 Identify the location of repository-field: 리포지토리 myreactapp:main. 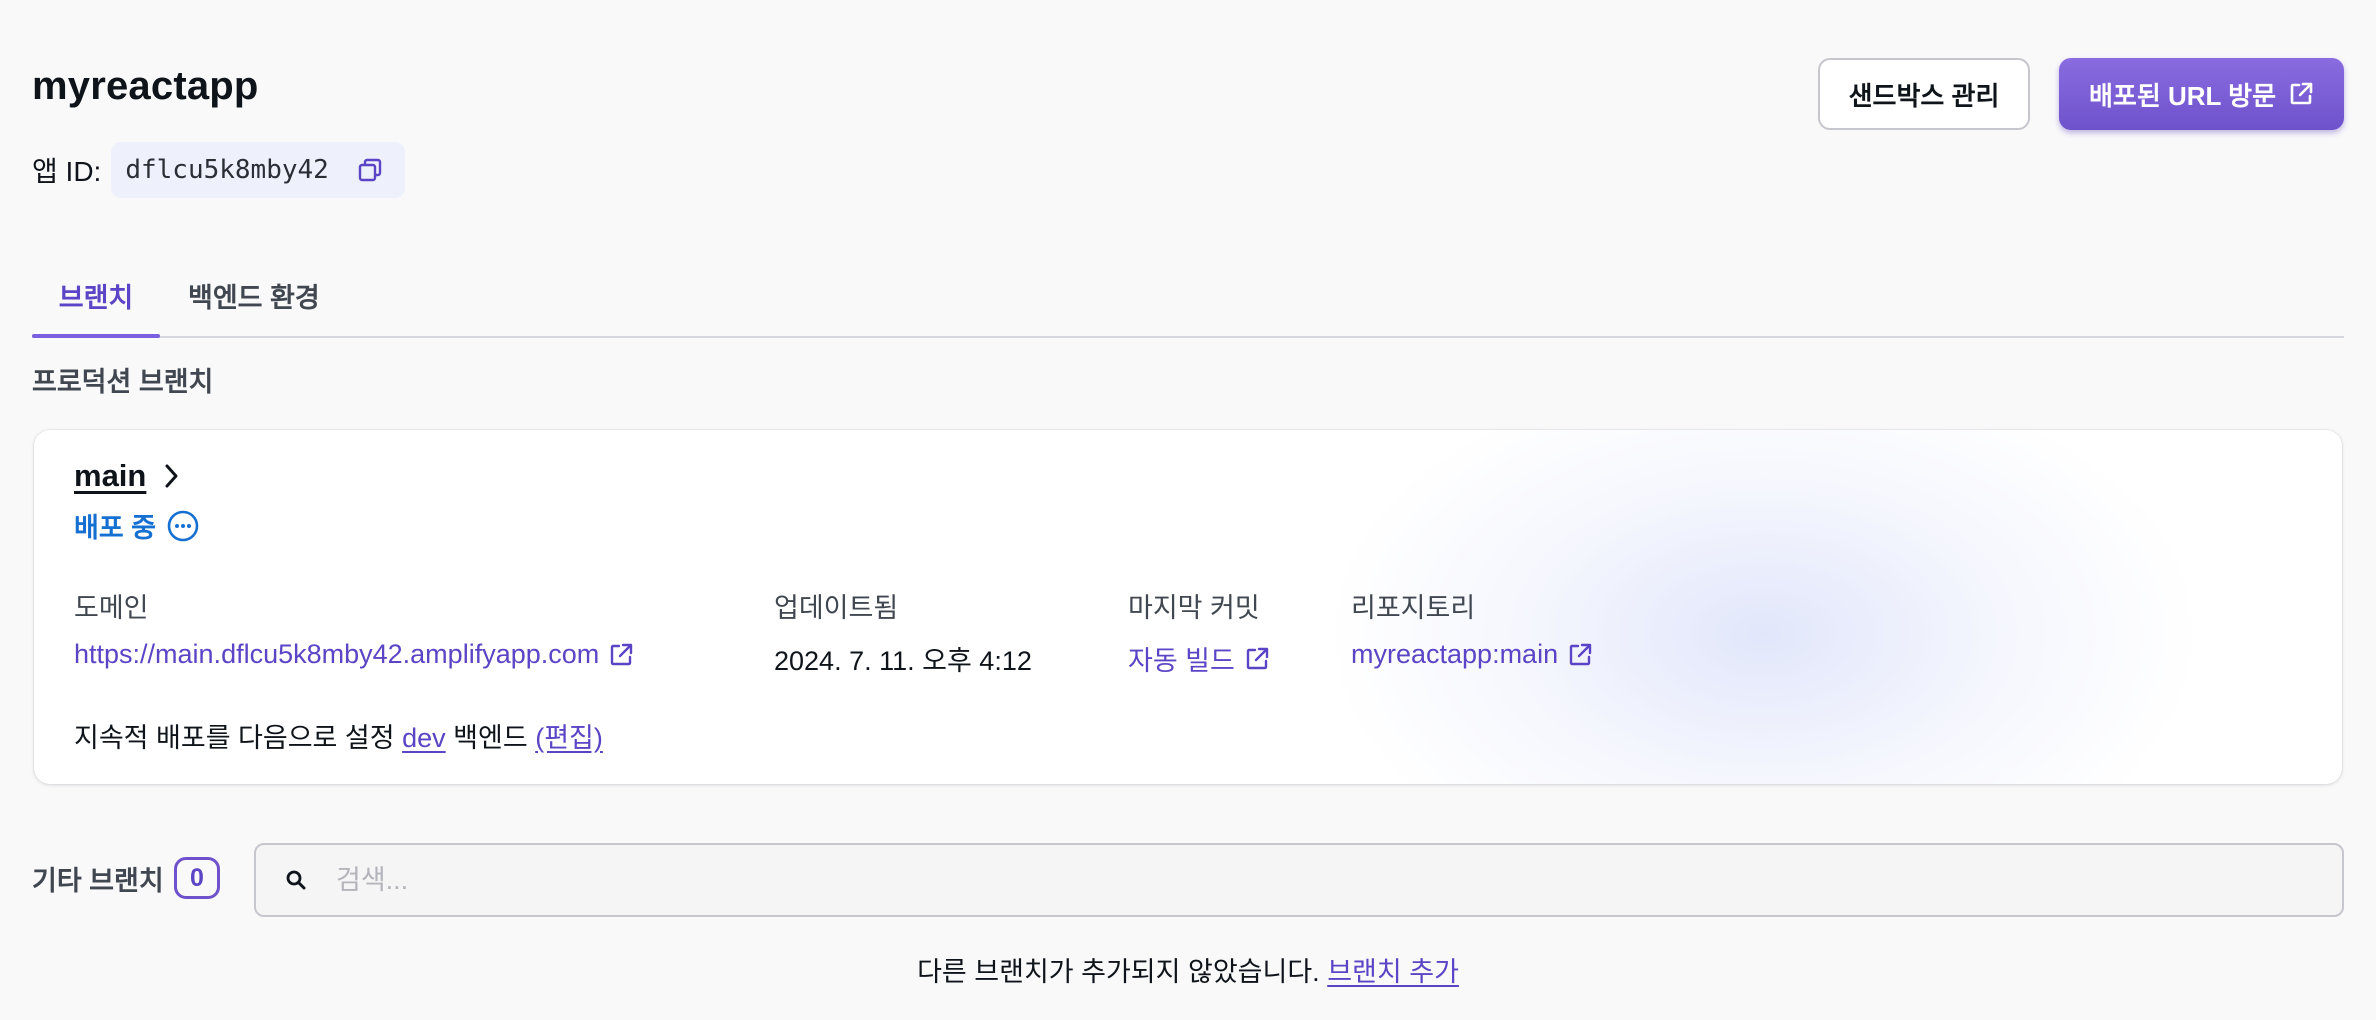
(1472, 628).